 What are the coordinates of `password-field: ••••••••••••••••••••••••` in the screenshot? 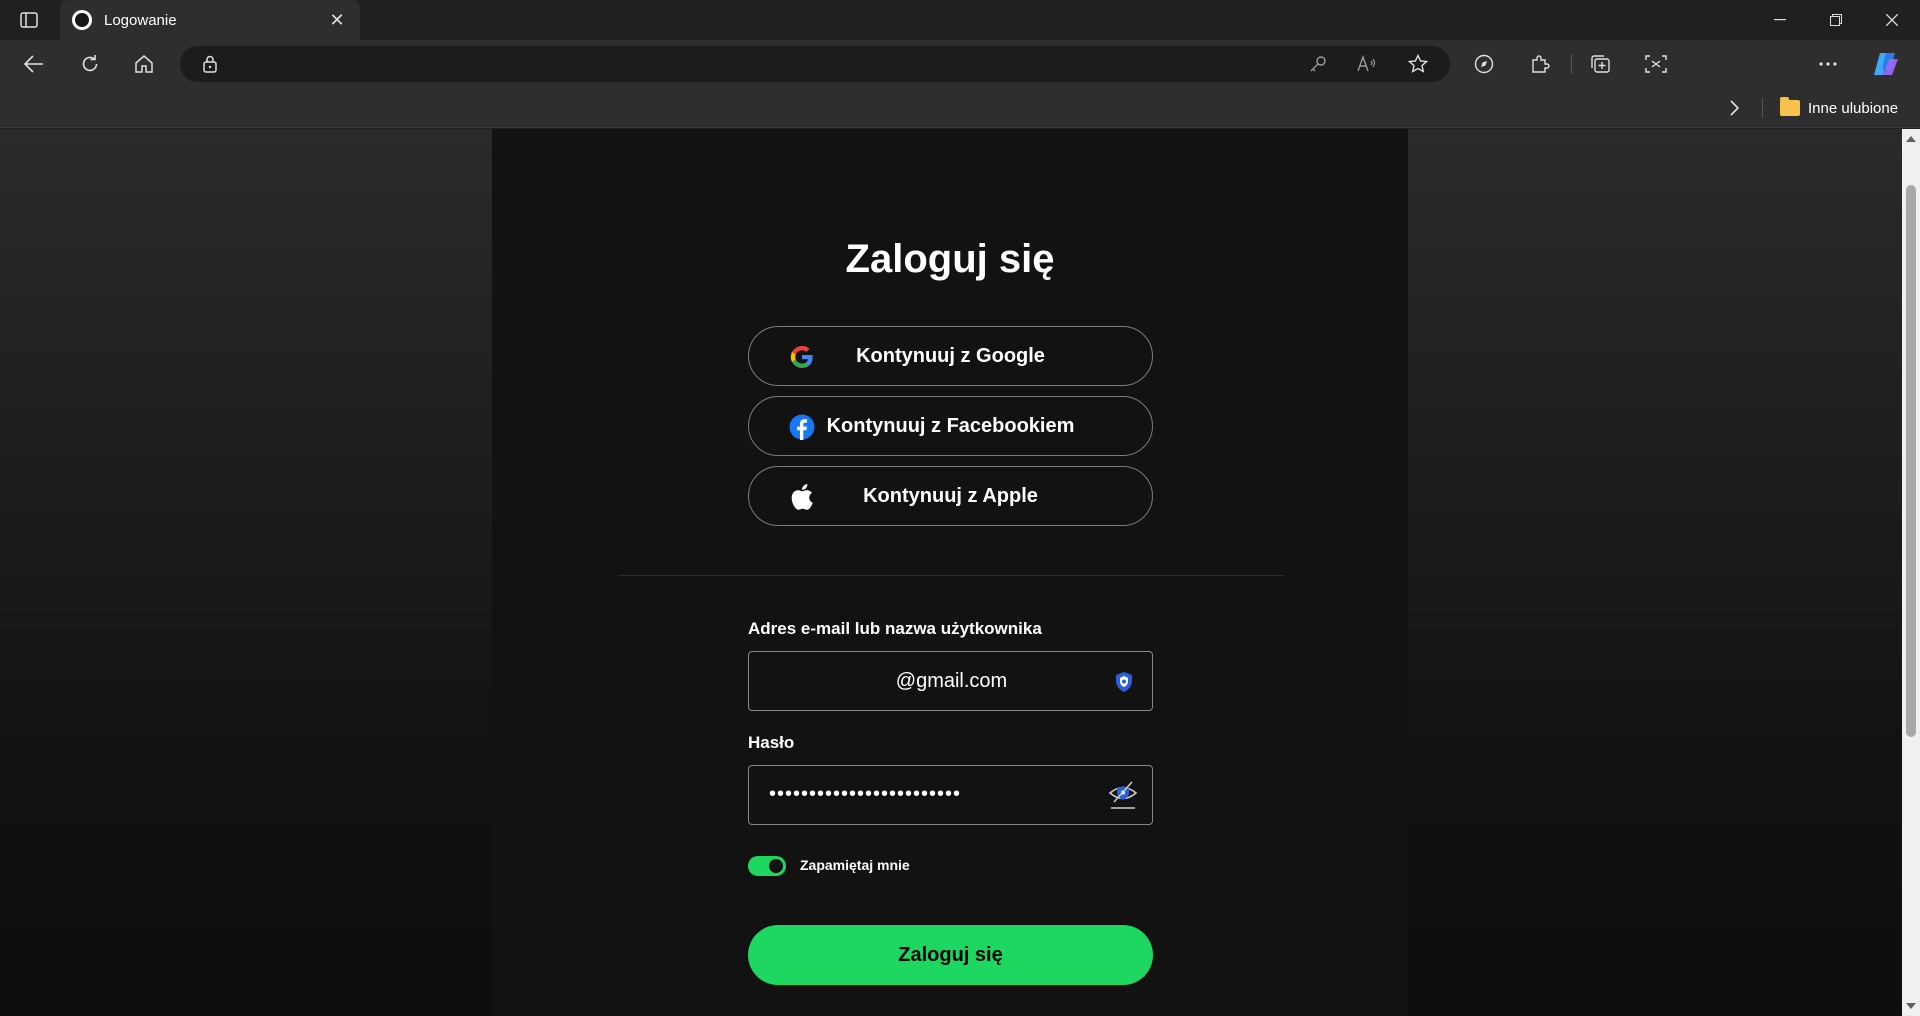 It's located at (950, 795).